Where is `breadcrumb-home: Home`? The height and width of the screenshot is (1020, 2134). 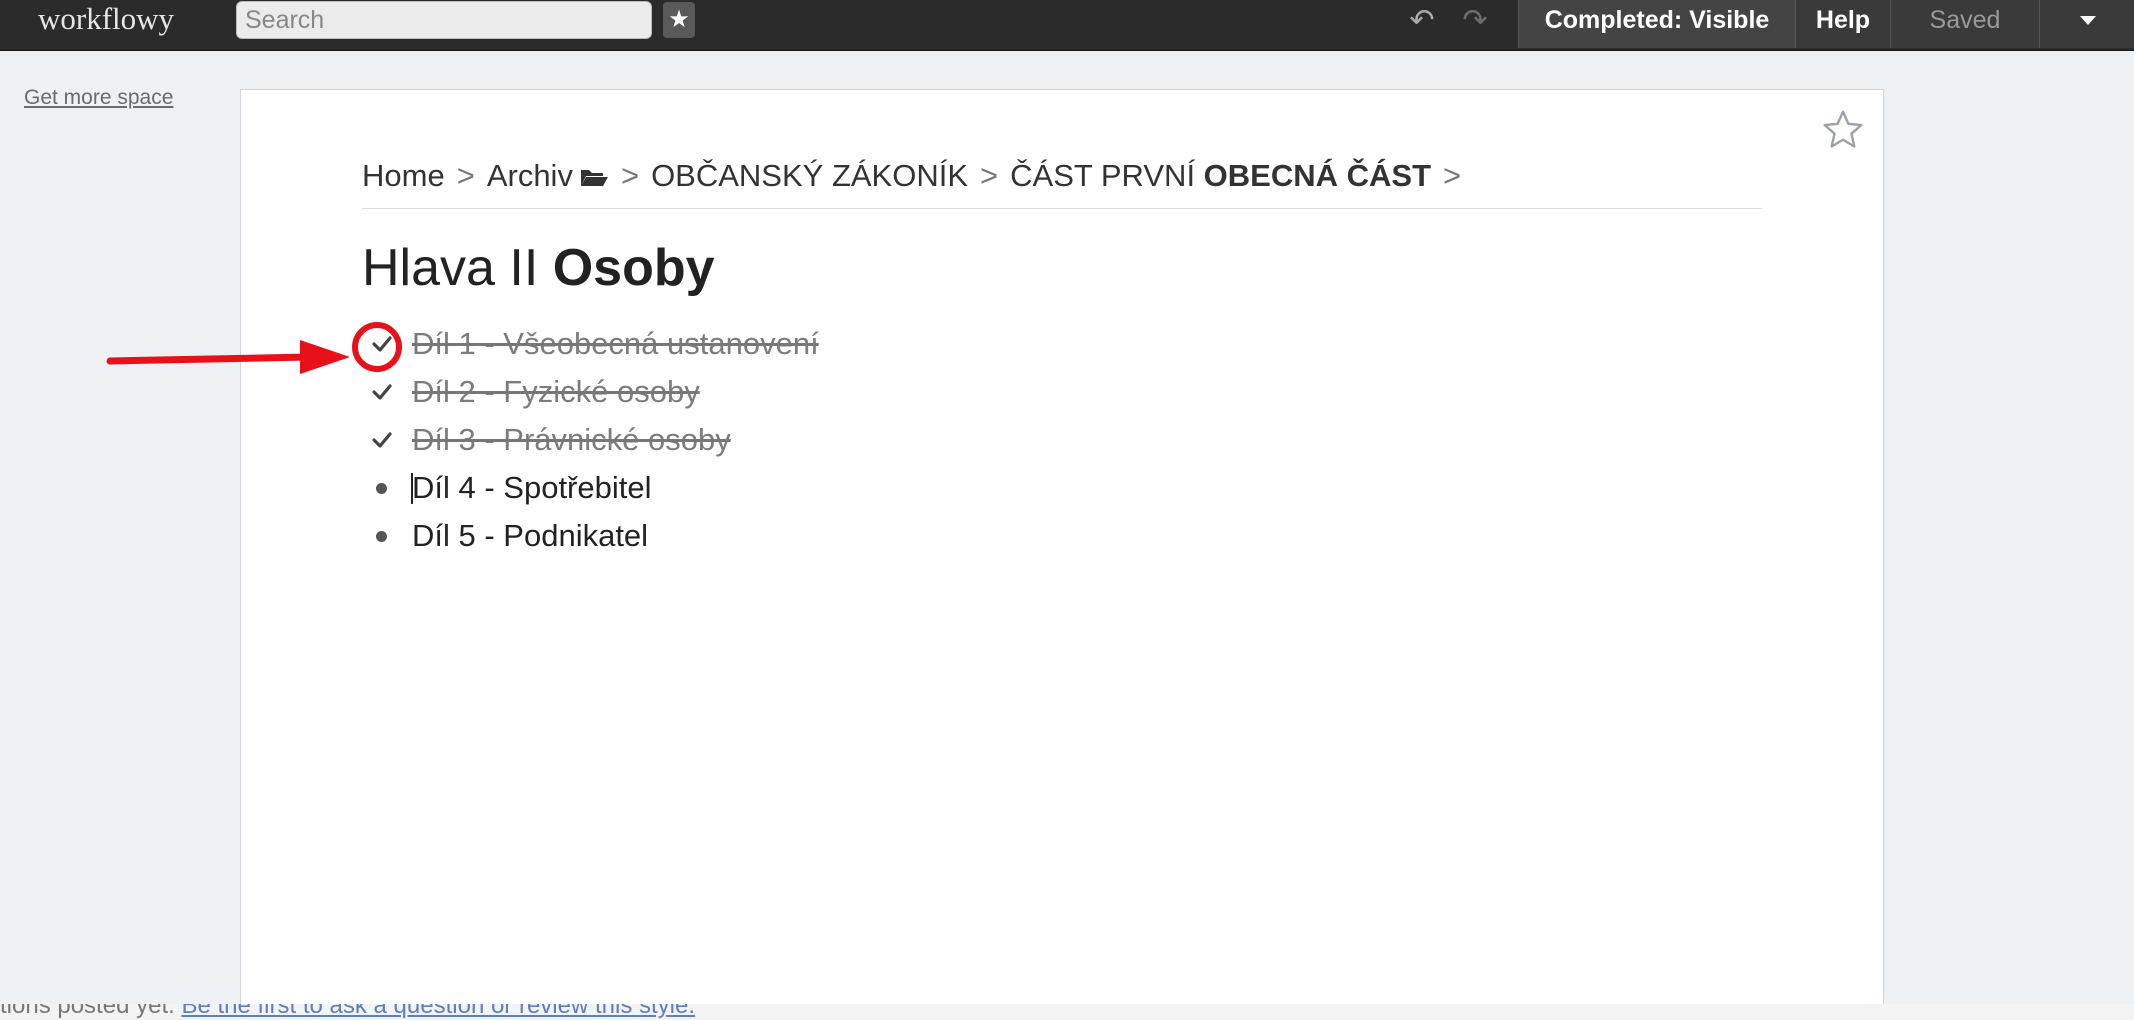 breadcrumb-home: Home is located at coordinates (403, 175).